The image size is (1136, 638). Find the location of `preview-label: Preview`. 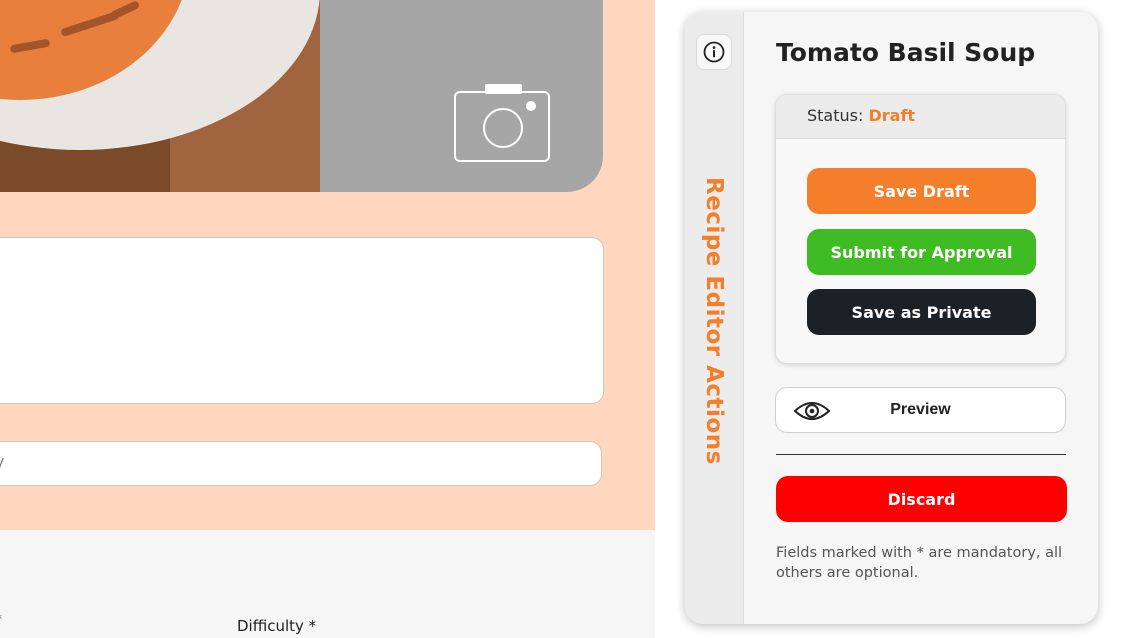

preview-label: Preview is located at coordinates (920, 409).